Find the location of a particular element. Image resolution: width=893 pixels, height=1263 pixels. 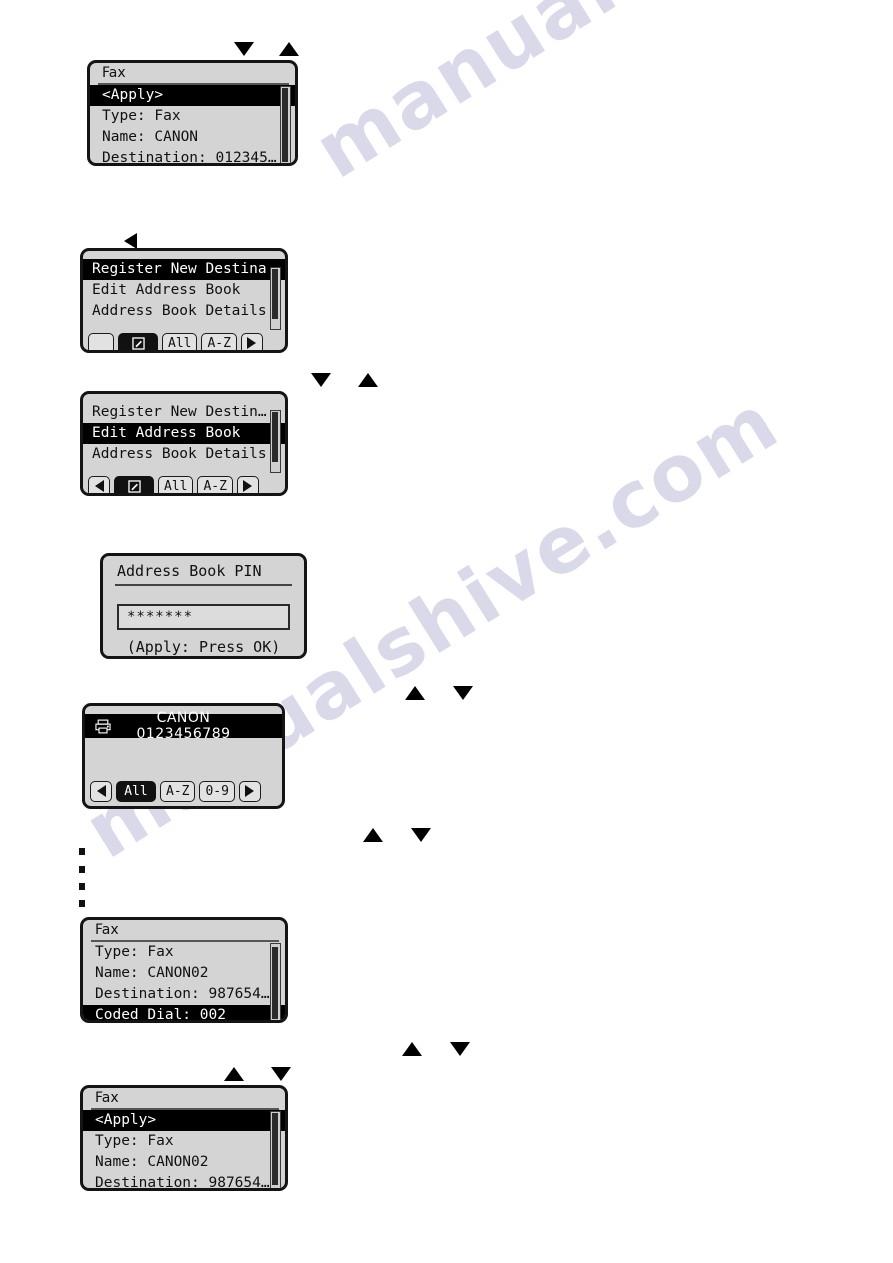

destination-entry-label: CANON 0123456789 is located at coordinates (183, 726).